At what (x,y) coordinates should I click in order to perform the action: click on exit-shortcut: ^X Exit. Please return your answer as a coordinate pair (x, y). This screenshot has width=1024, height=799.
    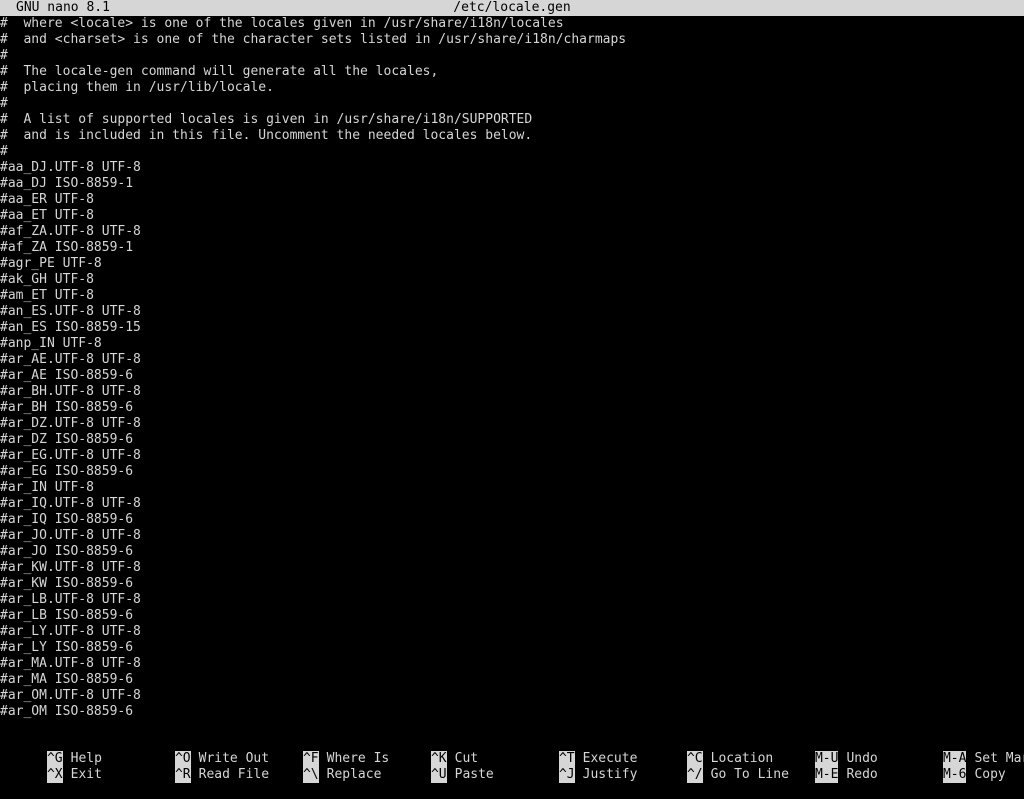
    Looking at the image, I should click on (51, 767).